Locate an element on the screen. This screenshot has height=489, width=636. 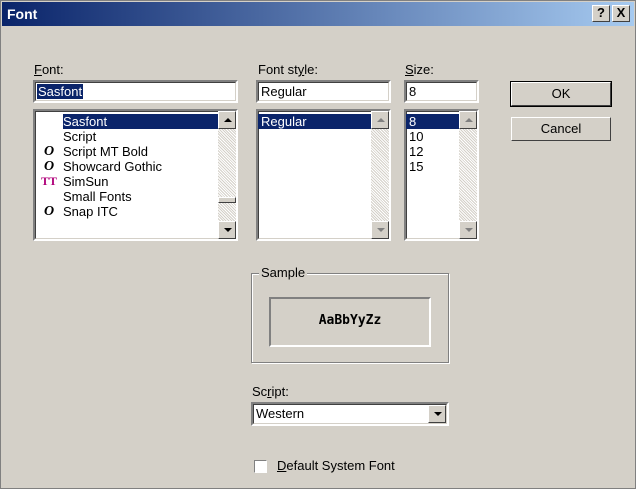
size-input: 8 is located at coordinates (441, 91).